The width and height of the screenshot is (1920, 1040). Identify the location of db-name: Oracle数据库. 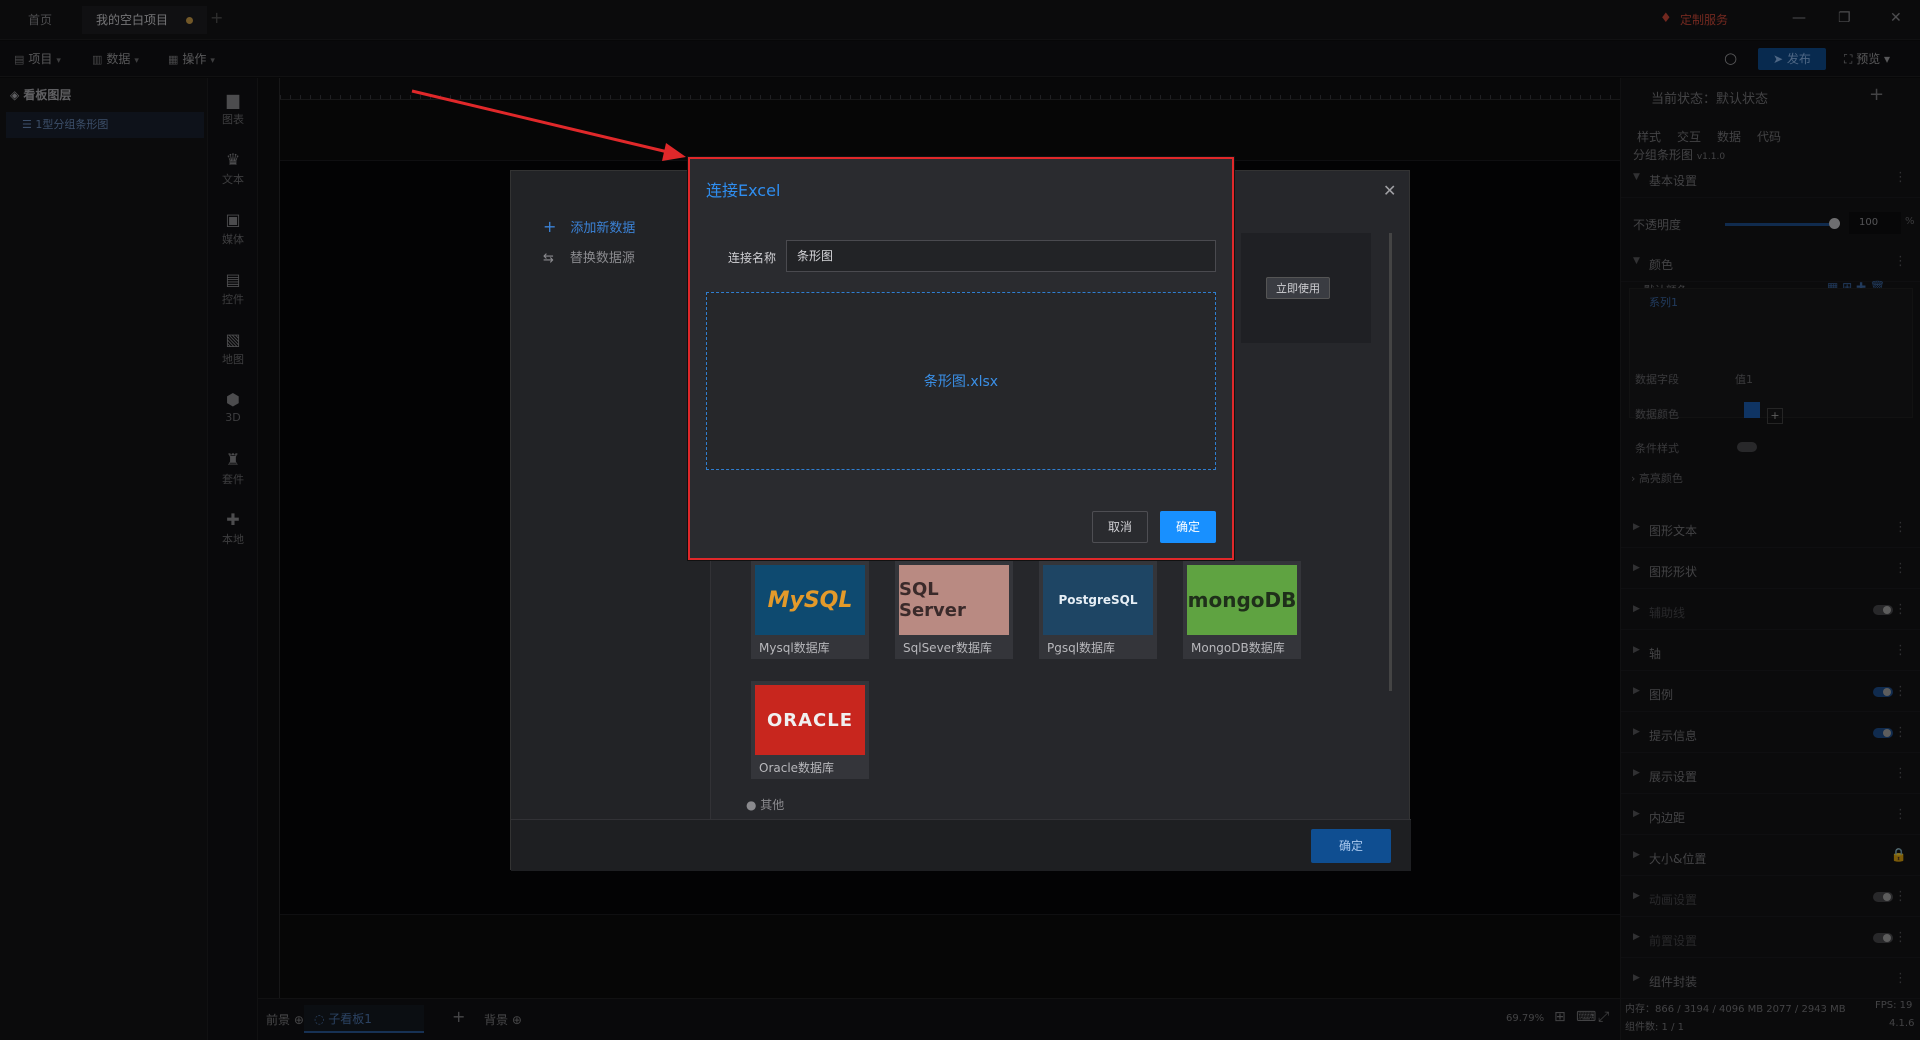
(797, 768).